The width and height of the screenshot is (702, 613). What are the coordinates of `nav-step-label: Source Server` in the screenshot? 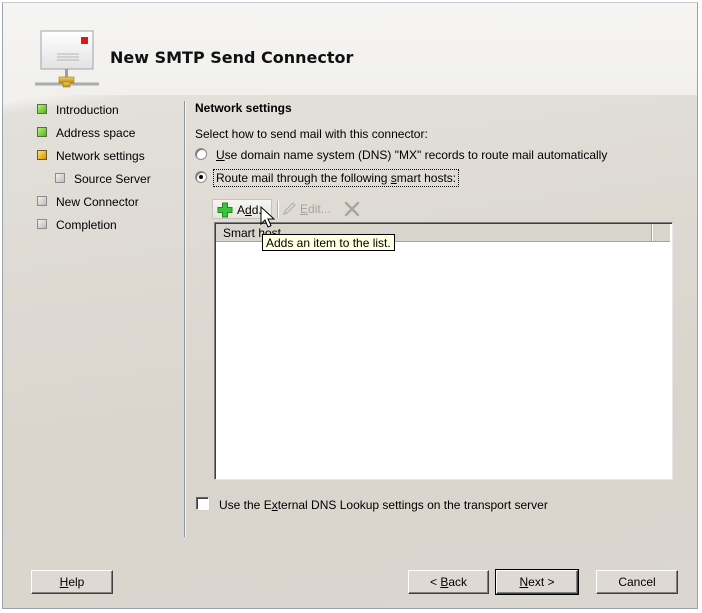 It's located at (112, 179).